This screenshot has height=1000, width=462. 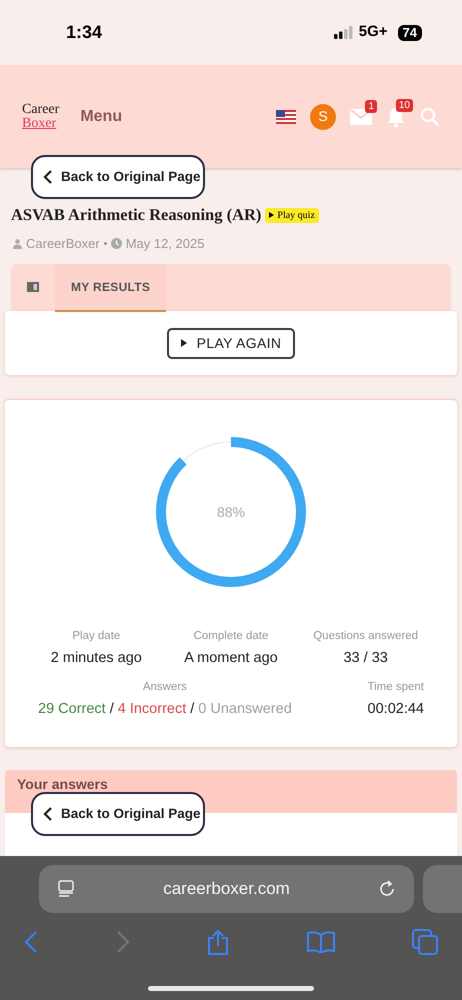 What do you see at coordinates (430, 116) in the screenshot?
I see `search-icon` at bounding box center [430, 116].